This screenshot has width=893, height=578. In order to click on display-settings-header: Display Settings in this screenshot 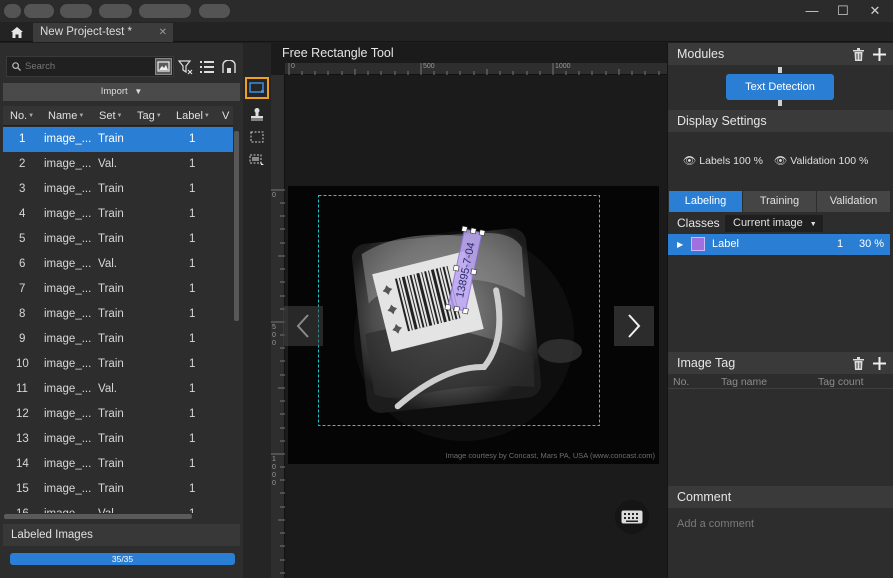, I will do `click(780, 121)`.